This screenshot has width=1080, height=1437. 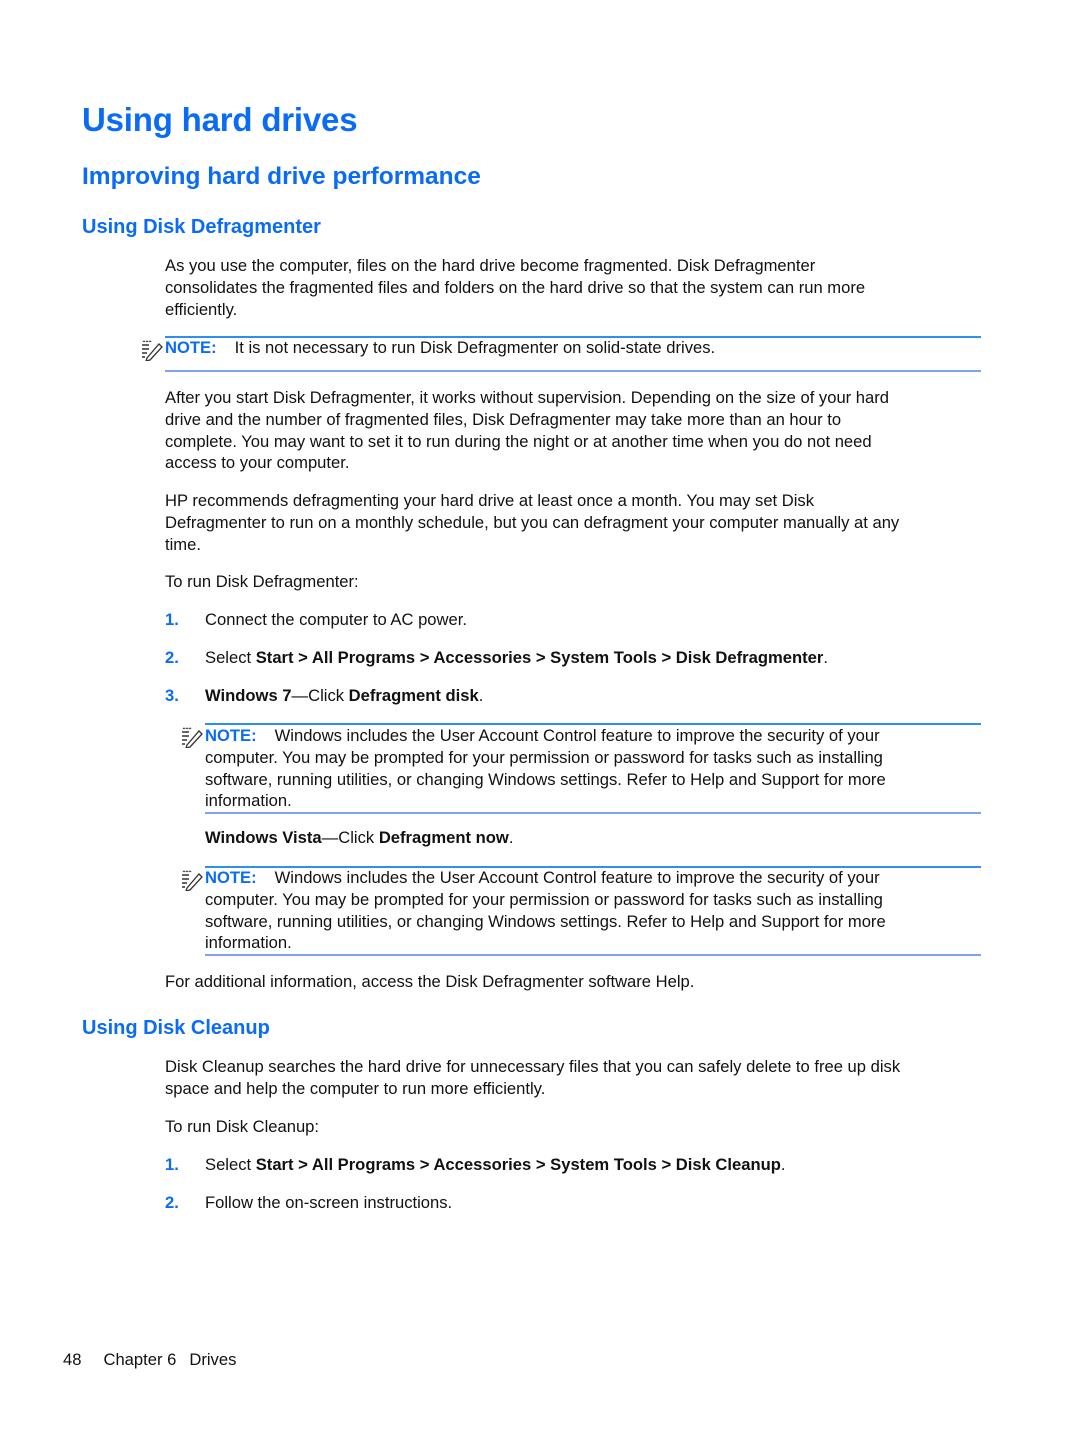 I want to click on section-heading: Improving hard drive performance, so click(x=281, y=176).